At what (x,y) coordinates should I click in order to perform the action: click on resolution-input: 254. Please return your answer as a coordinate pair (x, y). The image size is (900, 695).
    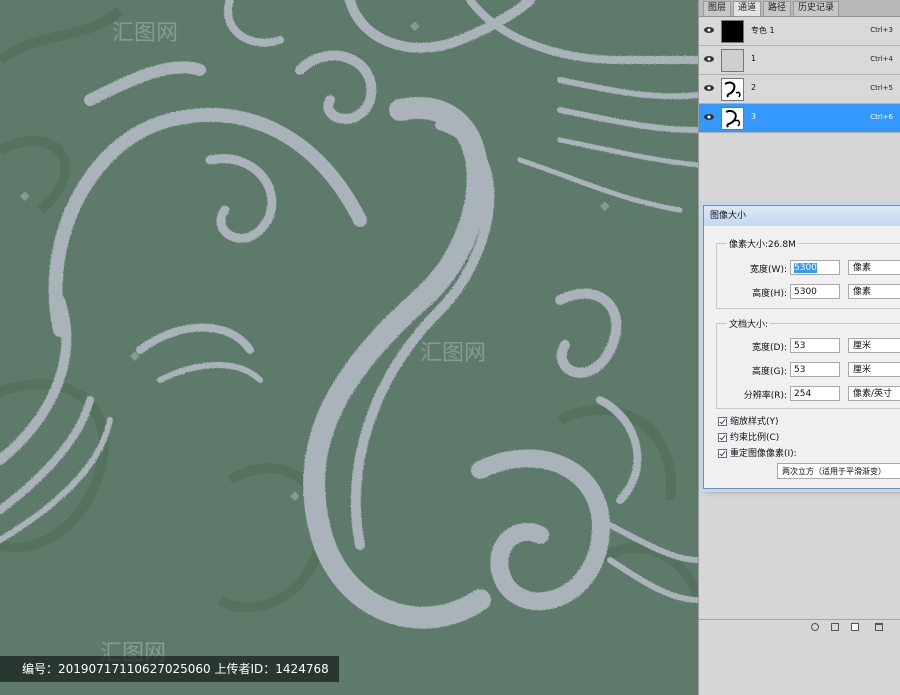
    Looking at the image, I should click on (815, 393).